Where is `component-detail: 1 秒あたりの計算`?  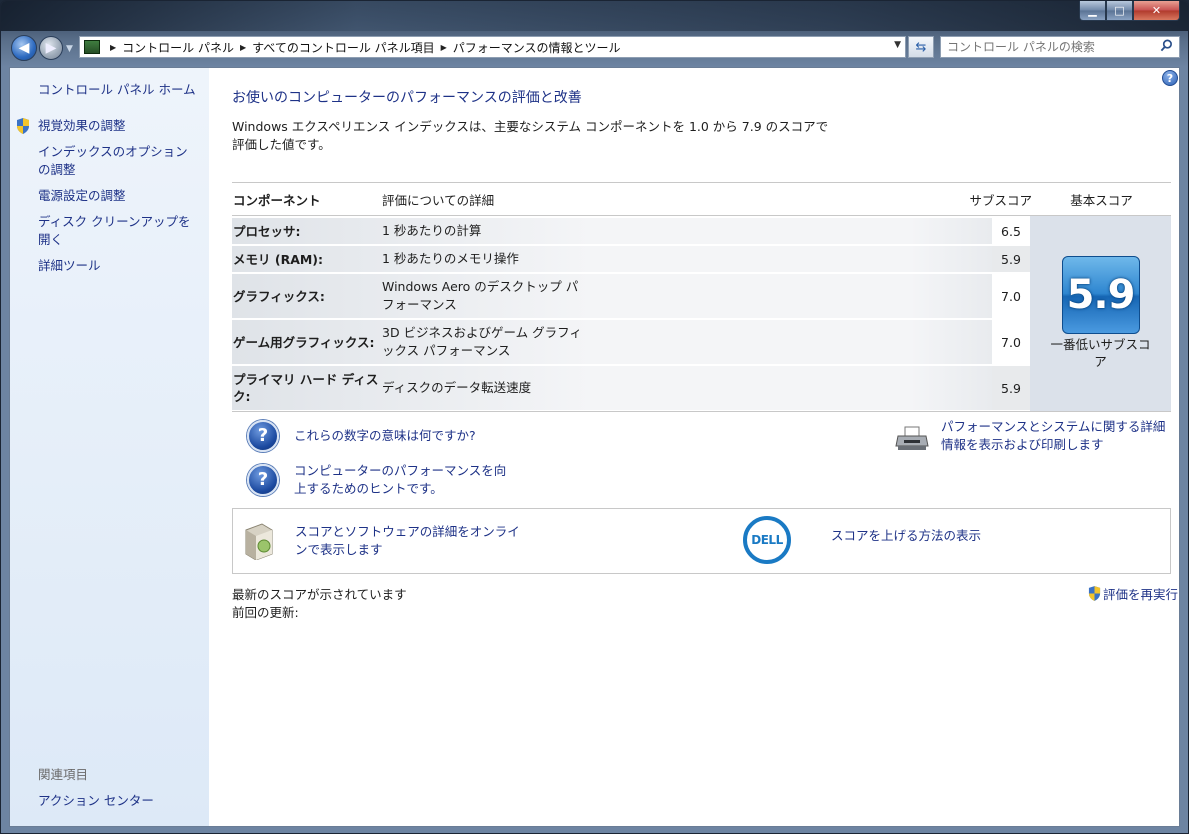 component-detail: 1 秒あたりの計算 is located at coordinates (432, 230).